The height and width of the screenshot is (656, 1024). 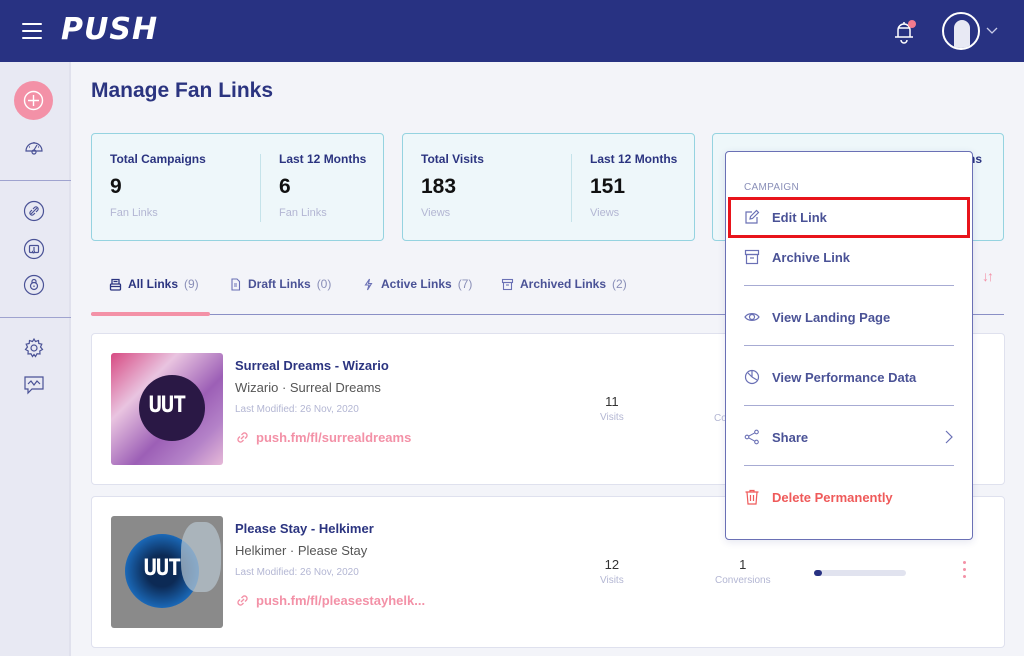 I want to click on sidebar, so click(x=35, y=359).